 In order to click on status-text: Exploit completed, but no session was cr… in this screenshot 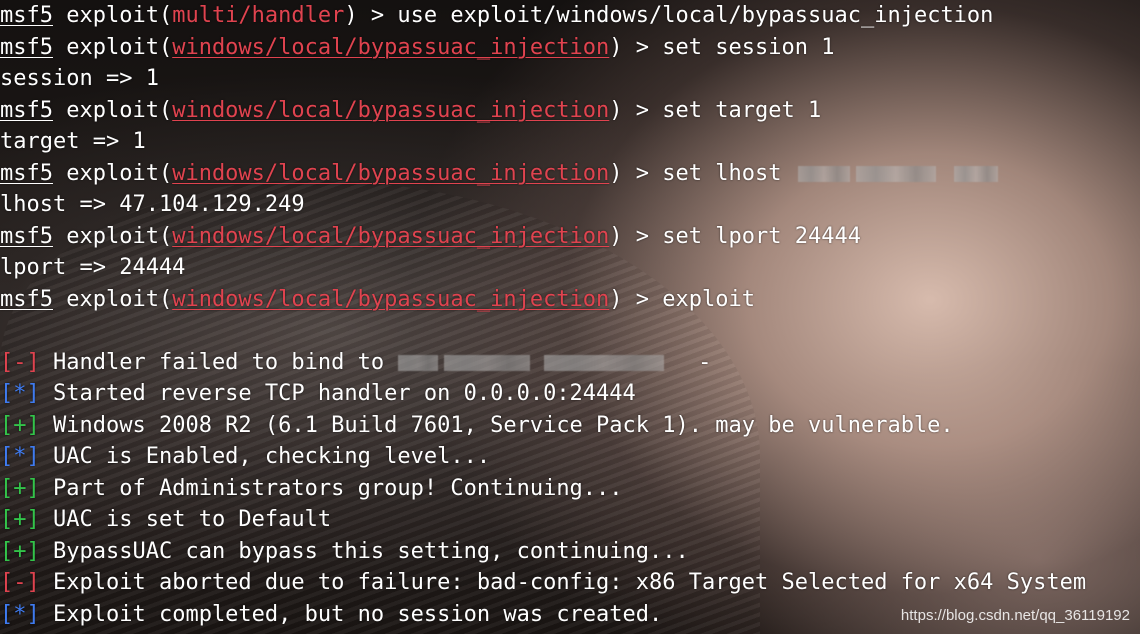, I will do `click(358, 614)`.